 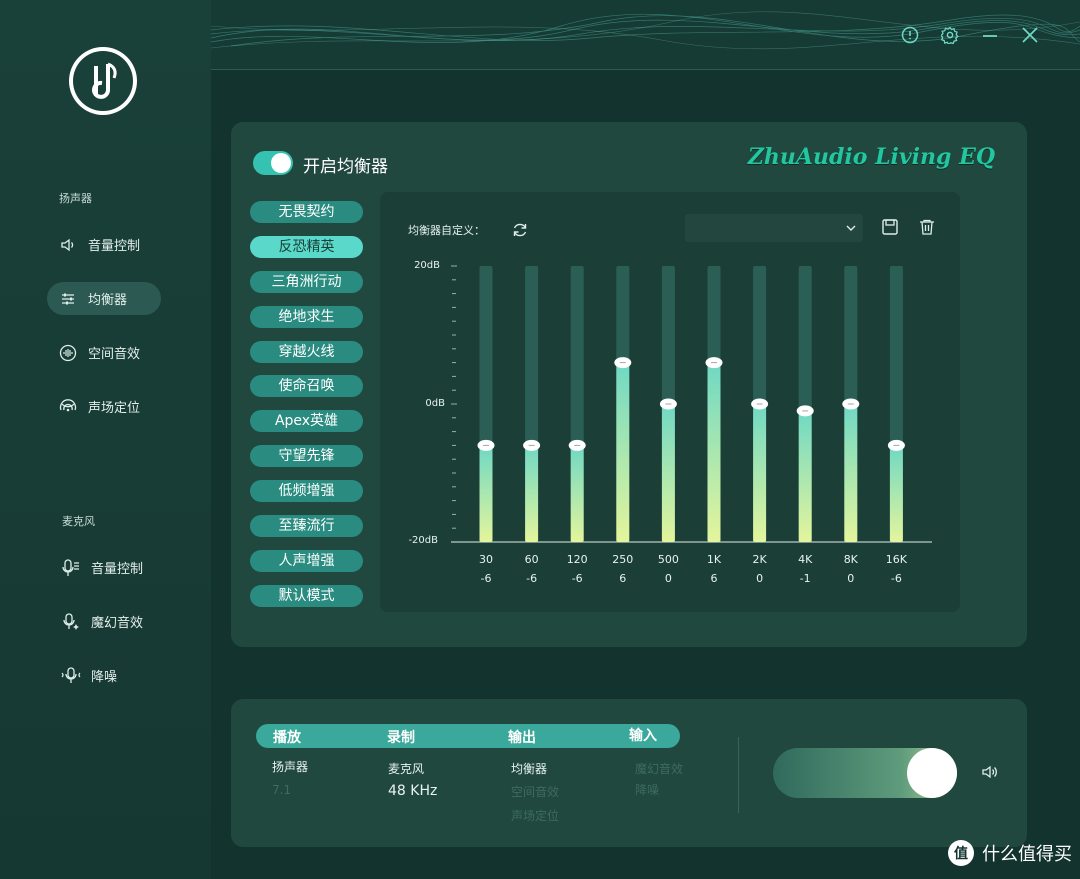 I want to click on preset-button: 至臻流行, so click(x=306, y=526).